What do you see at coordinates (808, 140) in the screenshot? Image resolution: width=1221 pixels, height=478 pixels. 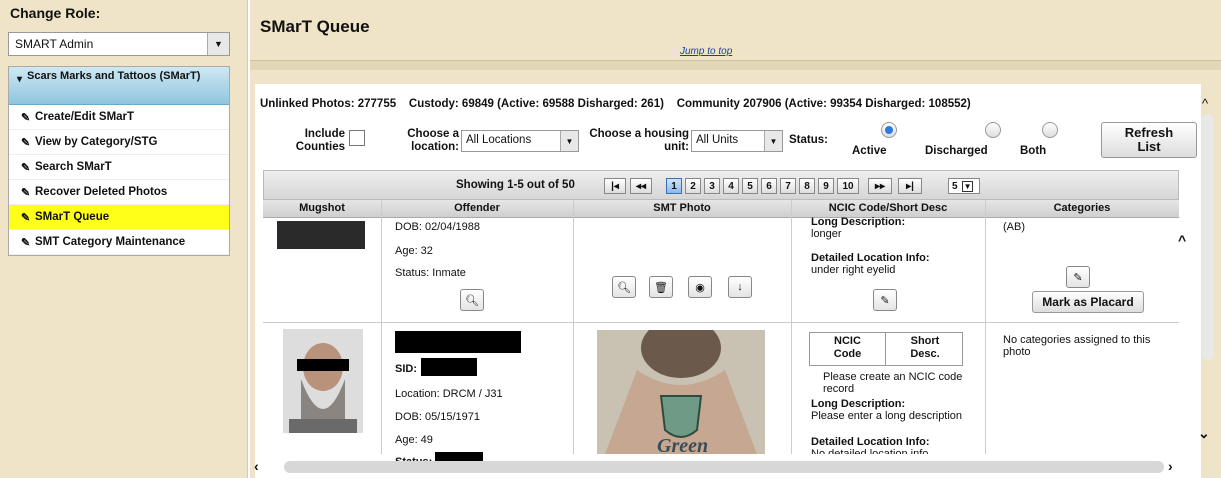 I see `status-label: Status:` at bounding box center [808, 140].